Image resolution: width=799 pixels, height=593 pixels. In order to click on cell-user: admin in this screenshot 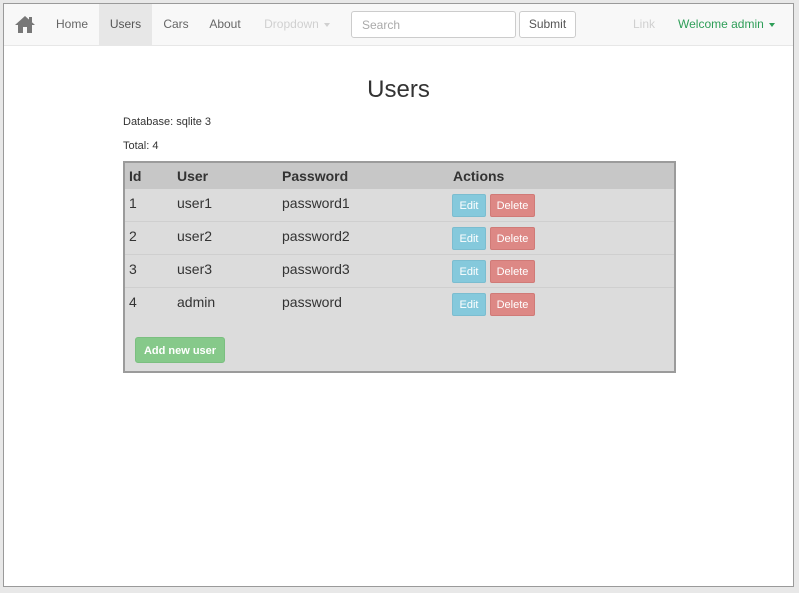, I will do `click(196, 302)`.